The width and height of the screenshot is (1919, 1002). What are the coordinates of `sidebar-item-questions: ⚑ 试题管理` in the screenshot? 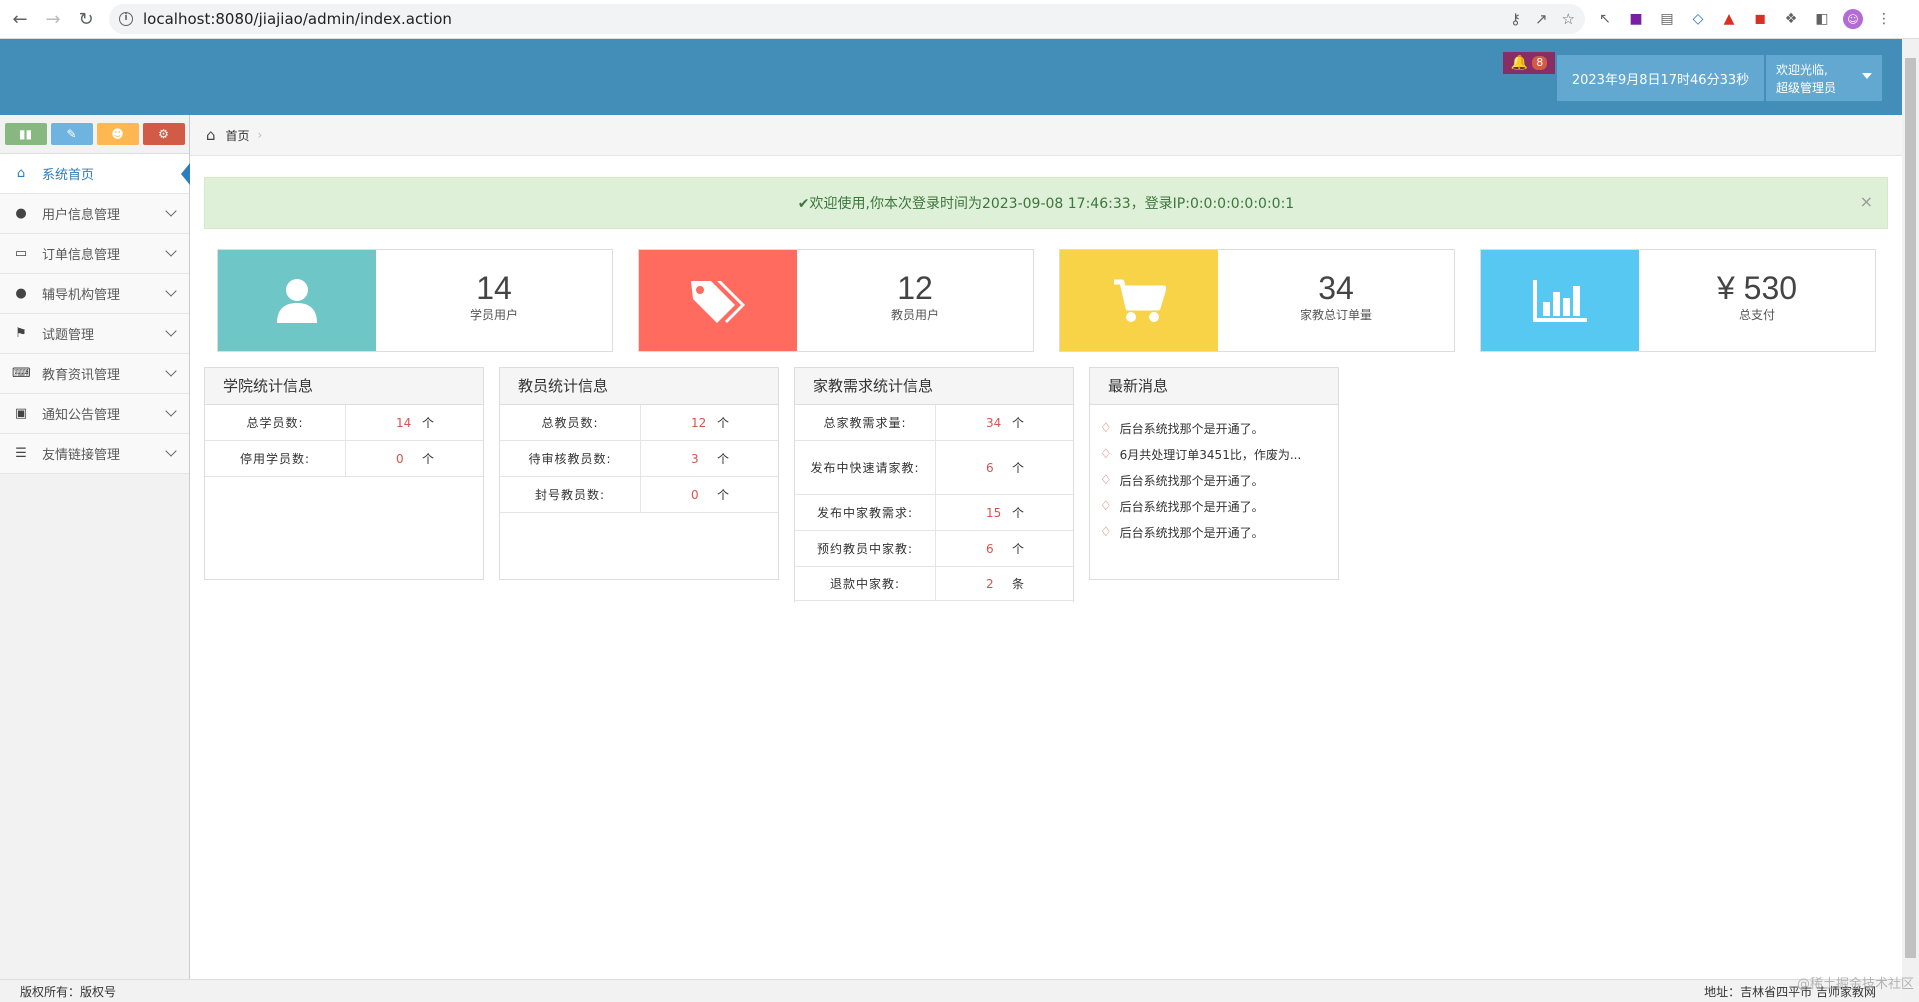 It's located at (94, 334).